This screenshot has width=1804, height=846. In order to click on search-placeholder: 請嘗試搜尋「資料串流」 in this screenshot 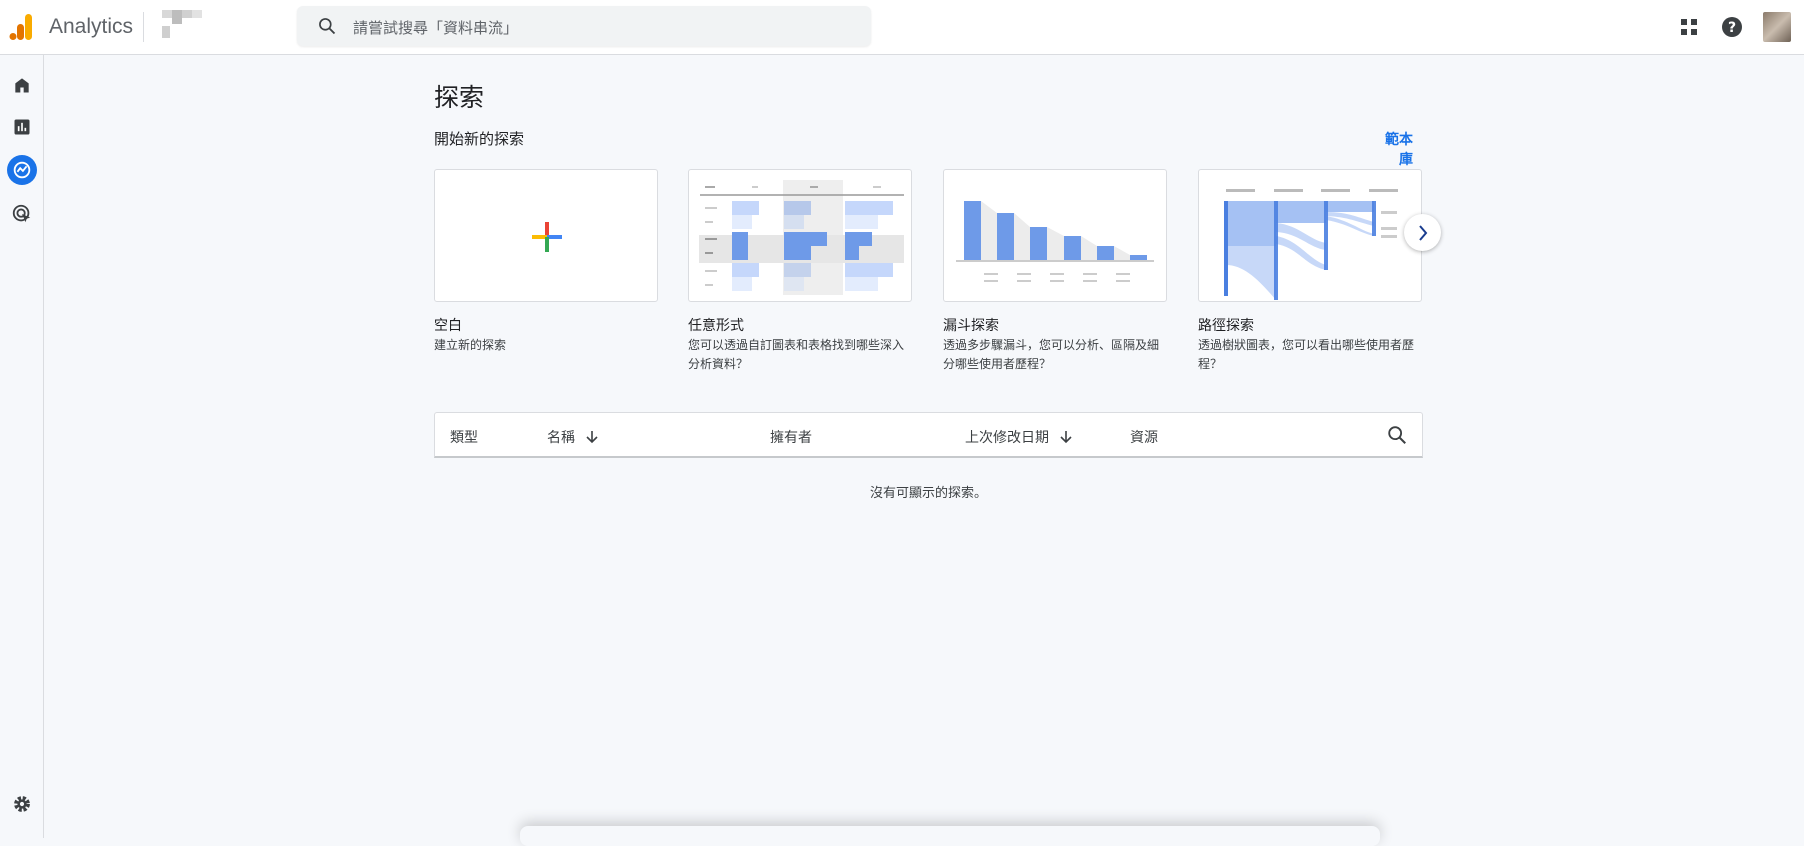, I will do `click(436, 28)`.